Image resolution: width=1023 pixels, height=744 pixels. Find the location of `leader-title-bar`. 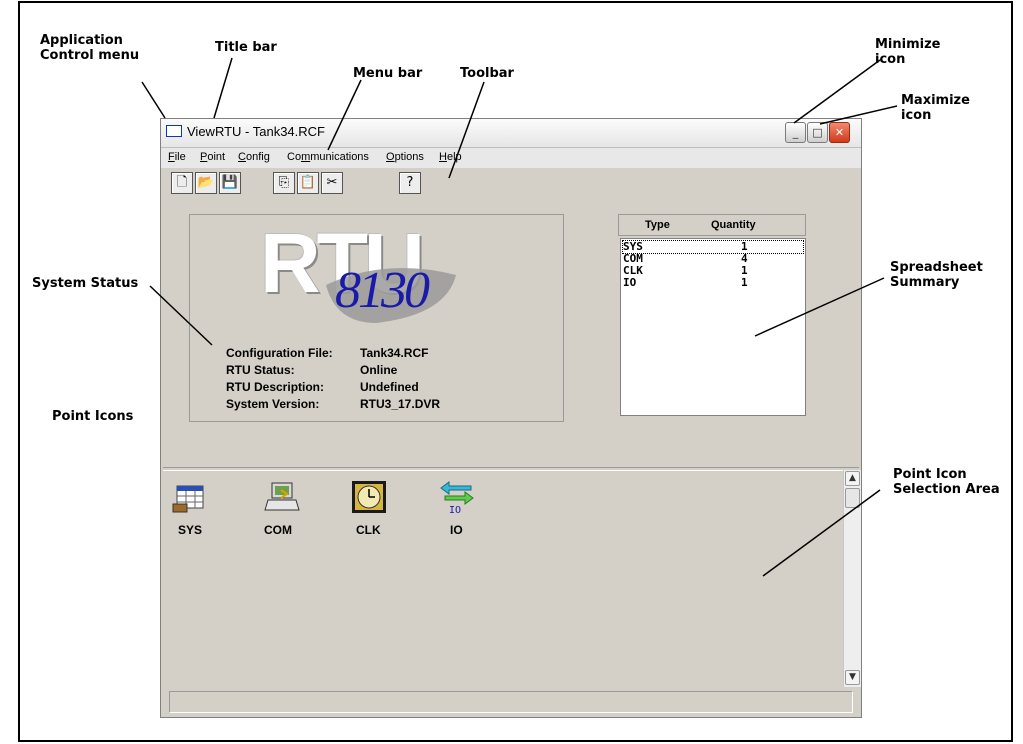

leader-title-bar is located at coordinates (223, 88).